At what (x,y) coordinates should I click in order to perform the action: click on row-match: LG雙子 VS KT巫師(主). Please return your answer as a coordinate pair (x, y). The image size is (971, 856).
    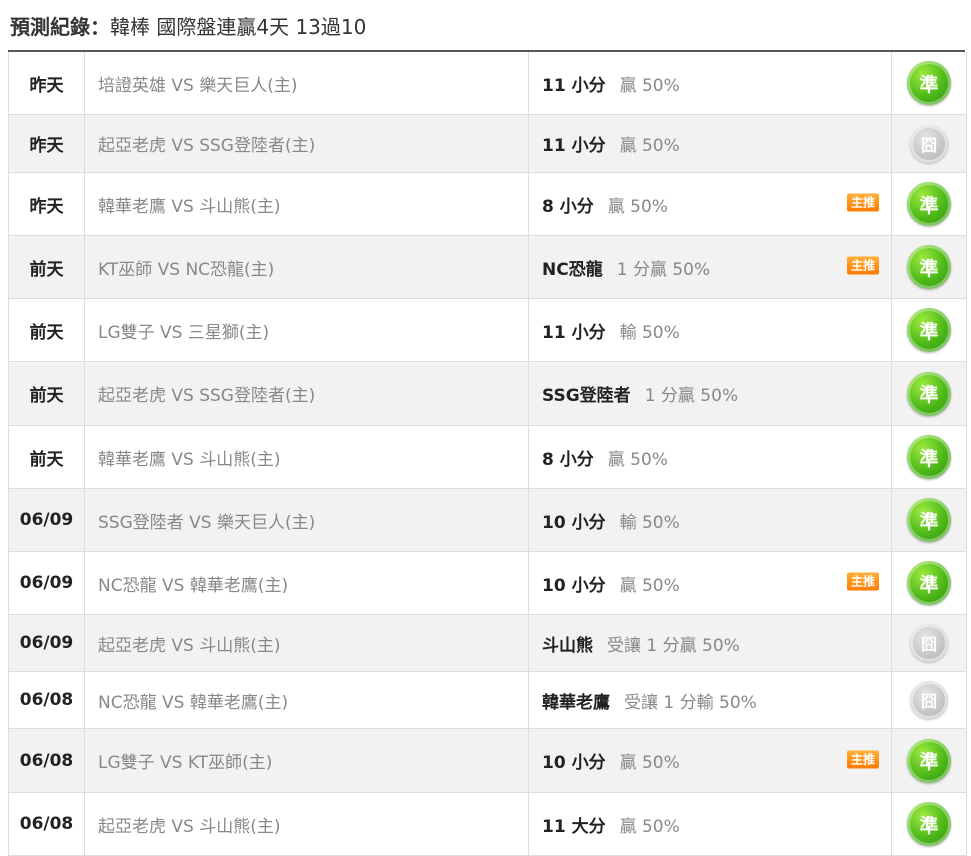
    Looking at the image, I should click on (307, 760).